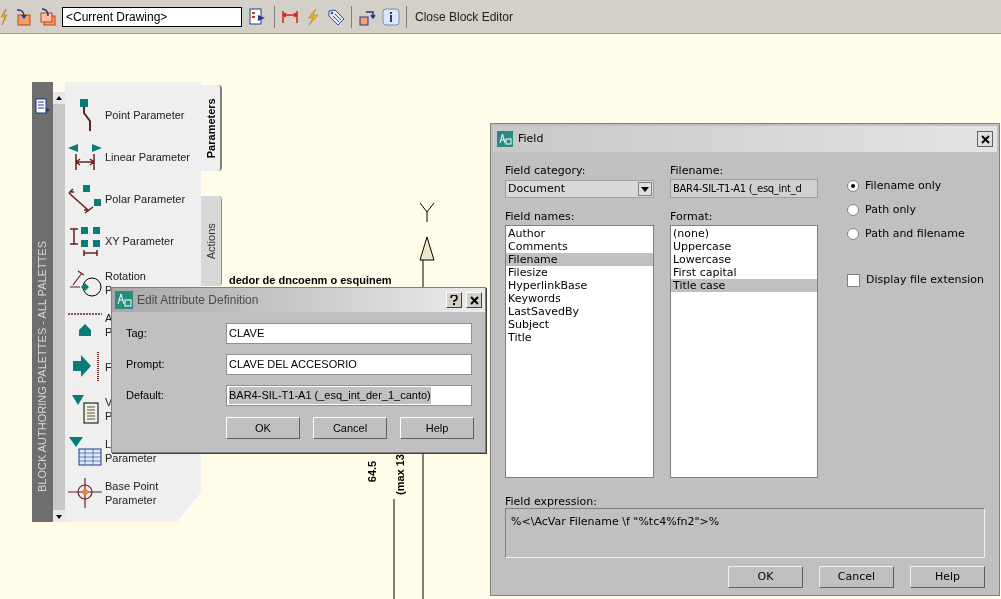 The image size is (1001, 599). Describe the element at coordinates (579, 246) in the screenshot. I see `list-item: Comments` at that location.